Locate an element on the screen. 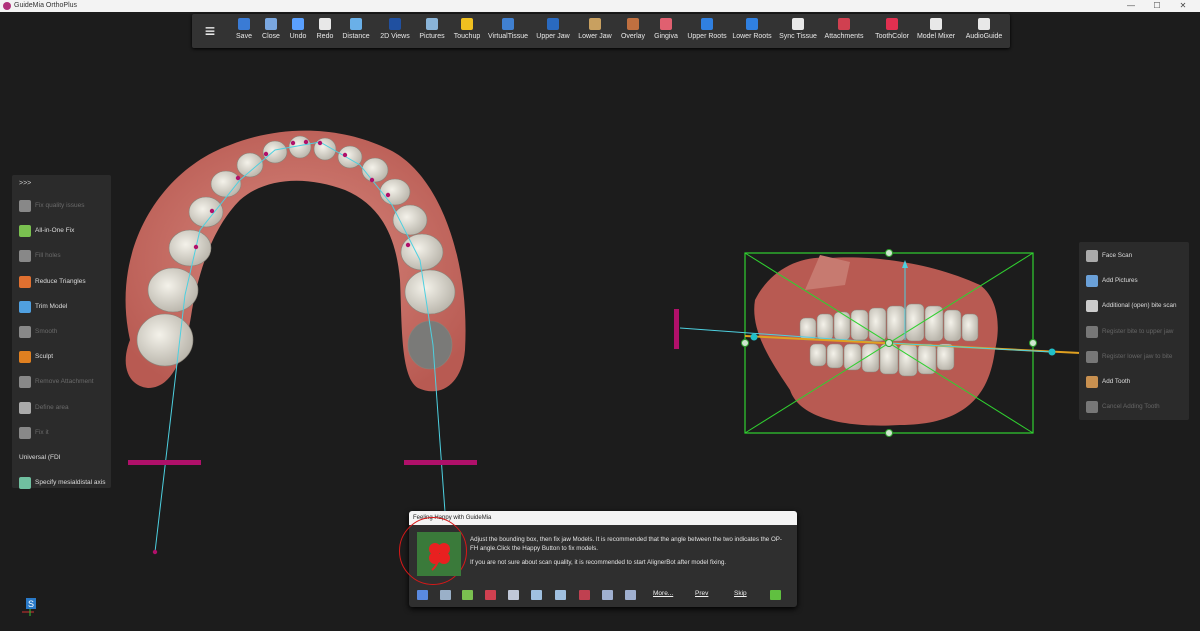  toolbar-button-audioguide: AudioGuide is located at coordinates (984, 32).